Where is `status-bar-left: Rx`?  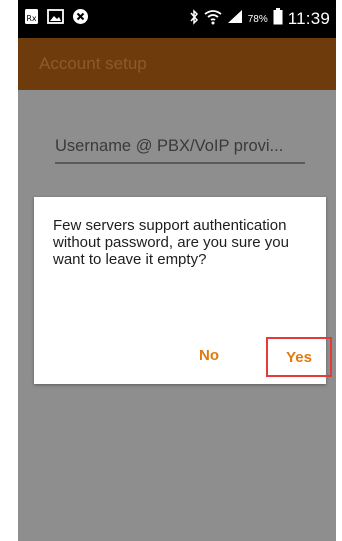 status-bar-left: Rx is located at coordinates (53, 19).